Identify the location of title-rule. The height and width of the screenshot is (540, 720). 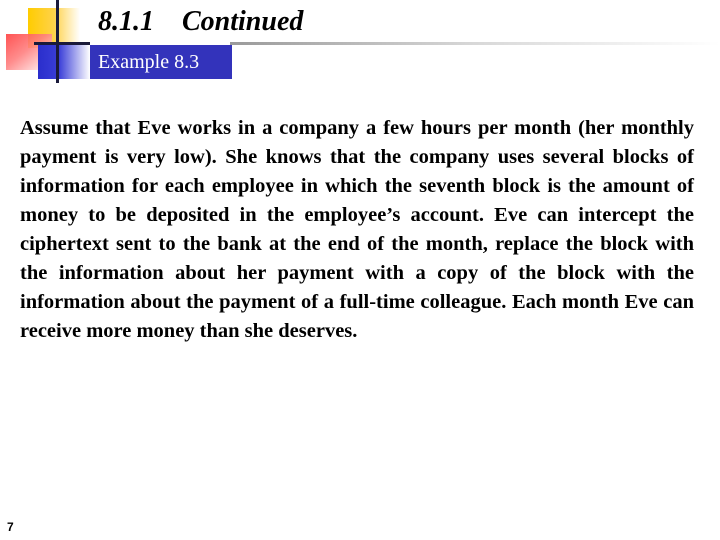
(475, 43).